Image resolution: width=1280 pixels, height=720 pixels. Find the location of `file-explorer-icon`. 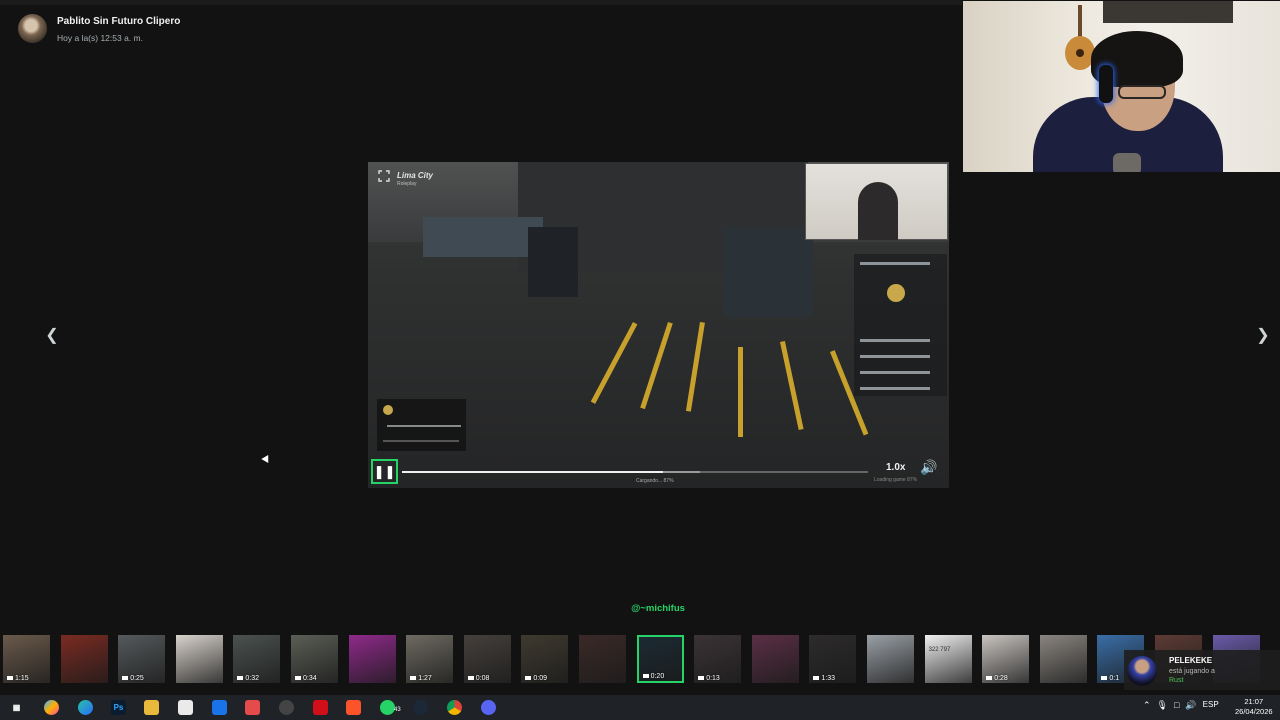

file-explorer-icon is located at coordinates (151, 707).